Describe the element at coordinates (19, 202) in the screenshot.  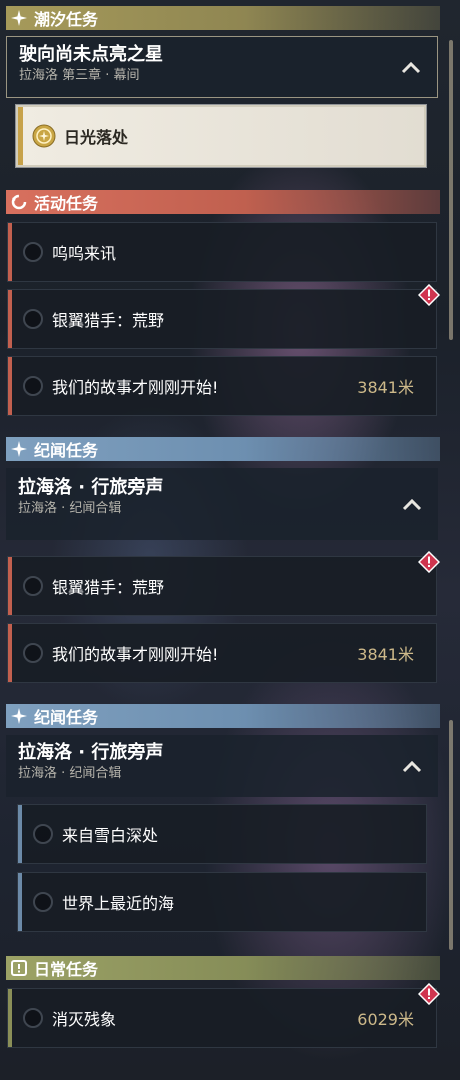
I see `refresh-icon` at that location.